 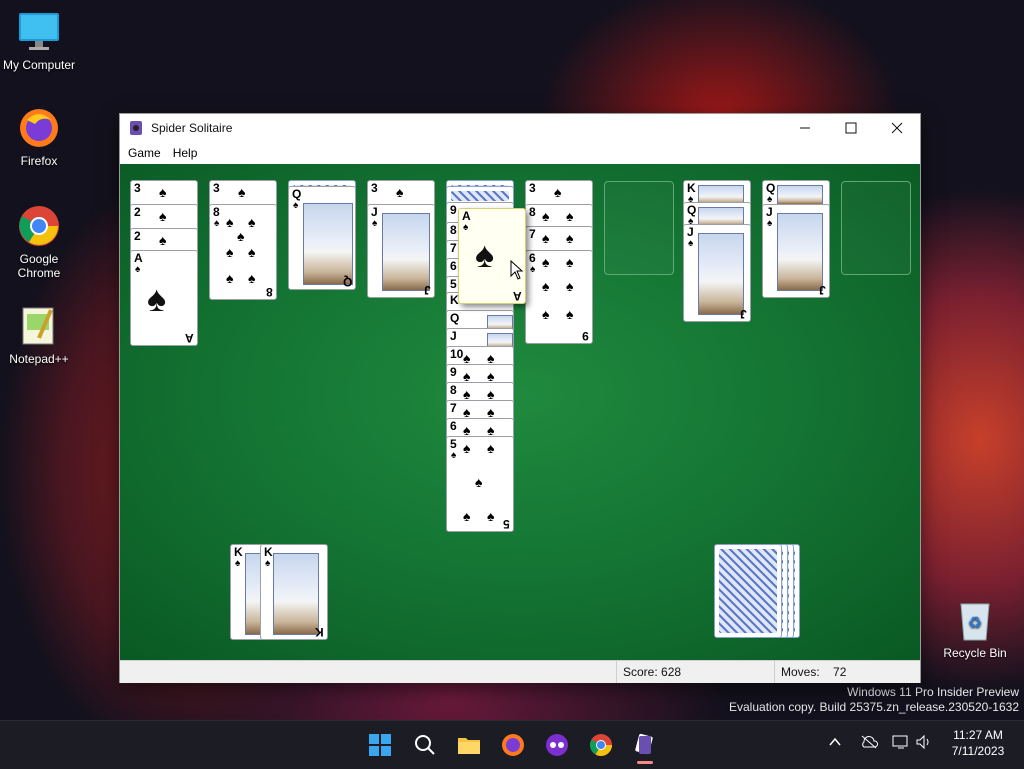 I want to click on close-button, so click(x=897, y=128).